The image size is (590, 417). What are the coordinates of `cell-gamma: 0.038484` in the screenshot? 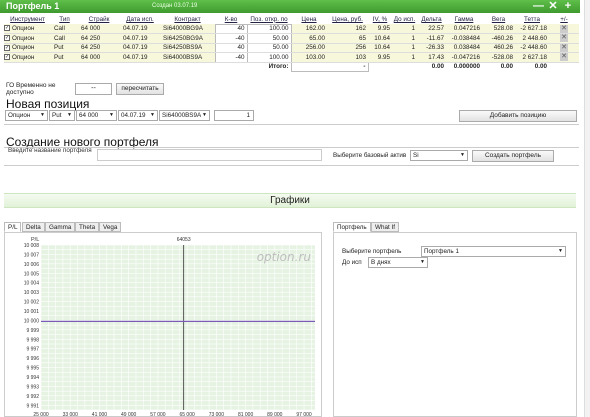 It's located at (464, 48).